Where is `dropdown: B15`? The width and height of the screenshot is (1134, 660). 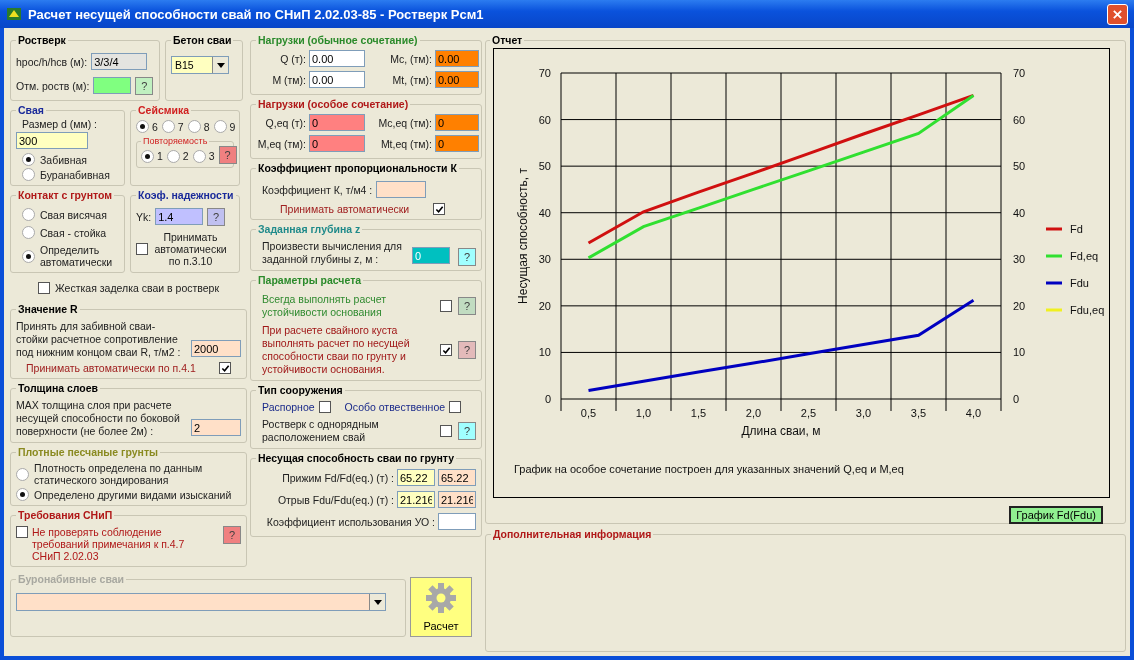 dropdown: B15 is located at coordinates (200, 65).